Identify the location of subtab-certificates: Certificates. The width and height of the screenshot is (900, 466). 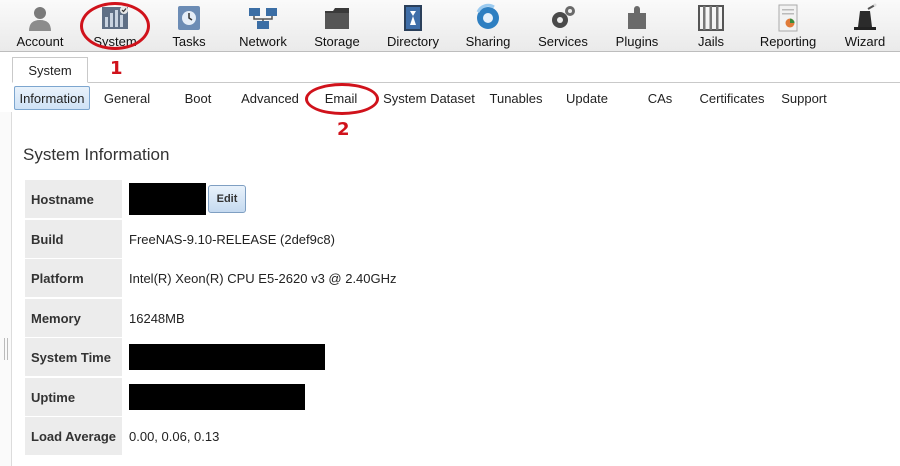
(732, 98).